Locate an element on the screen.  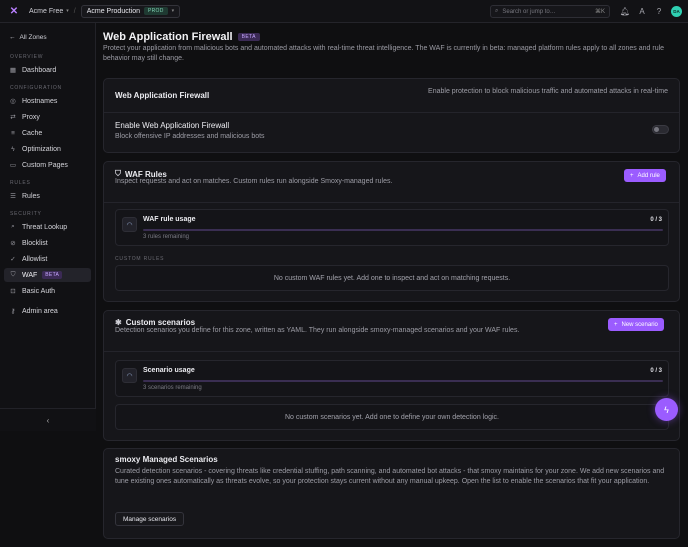
add-rule-label: Add rule is located at coordinates (648, 175).